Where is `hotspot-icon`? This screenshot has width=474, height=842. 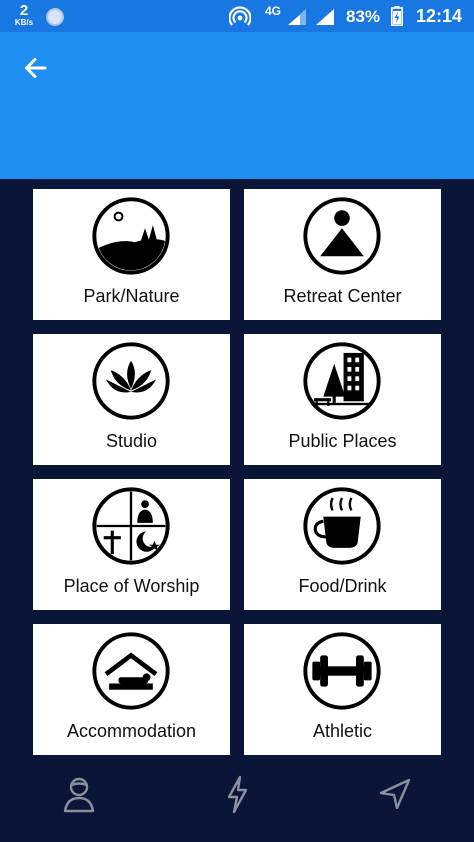 hotspot-icon is located at coordinates (240, 16).